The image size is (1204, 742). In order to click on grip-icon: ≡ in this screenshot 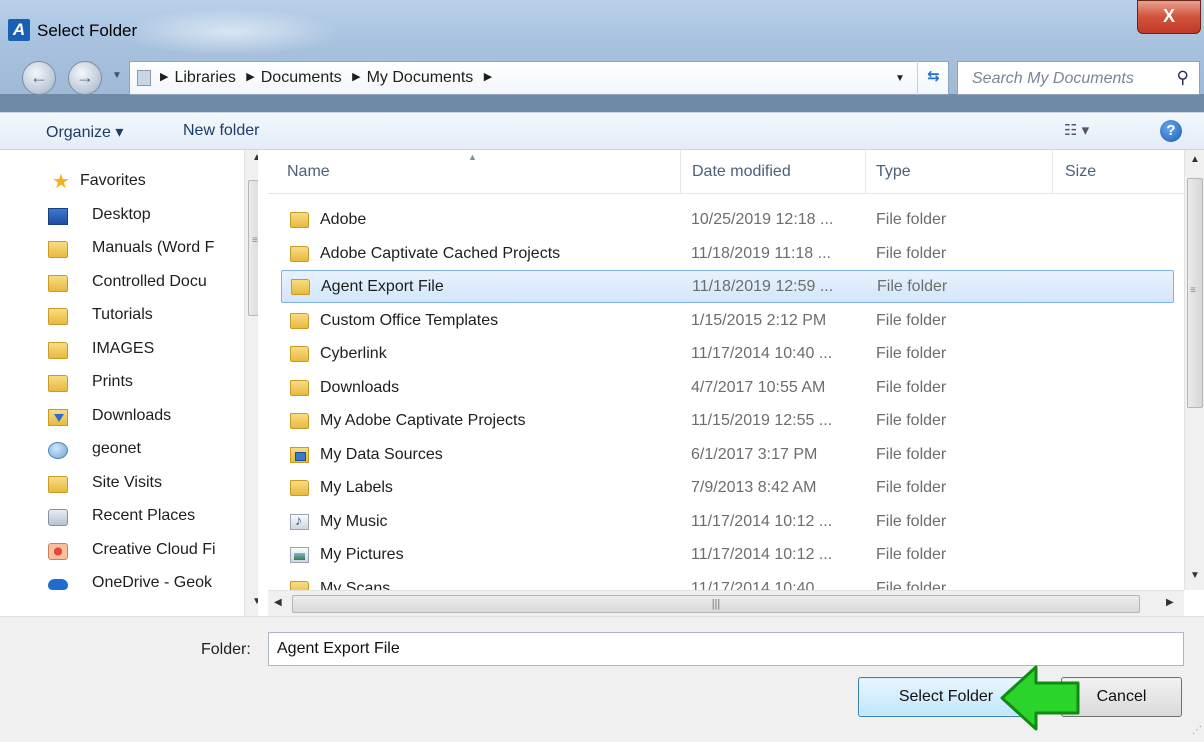, I will do `click(1193, 290)`.